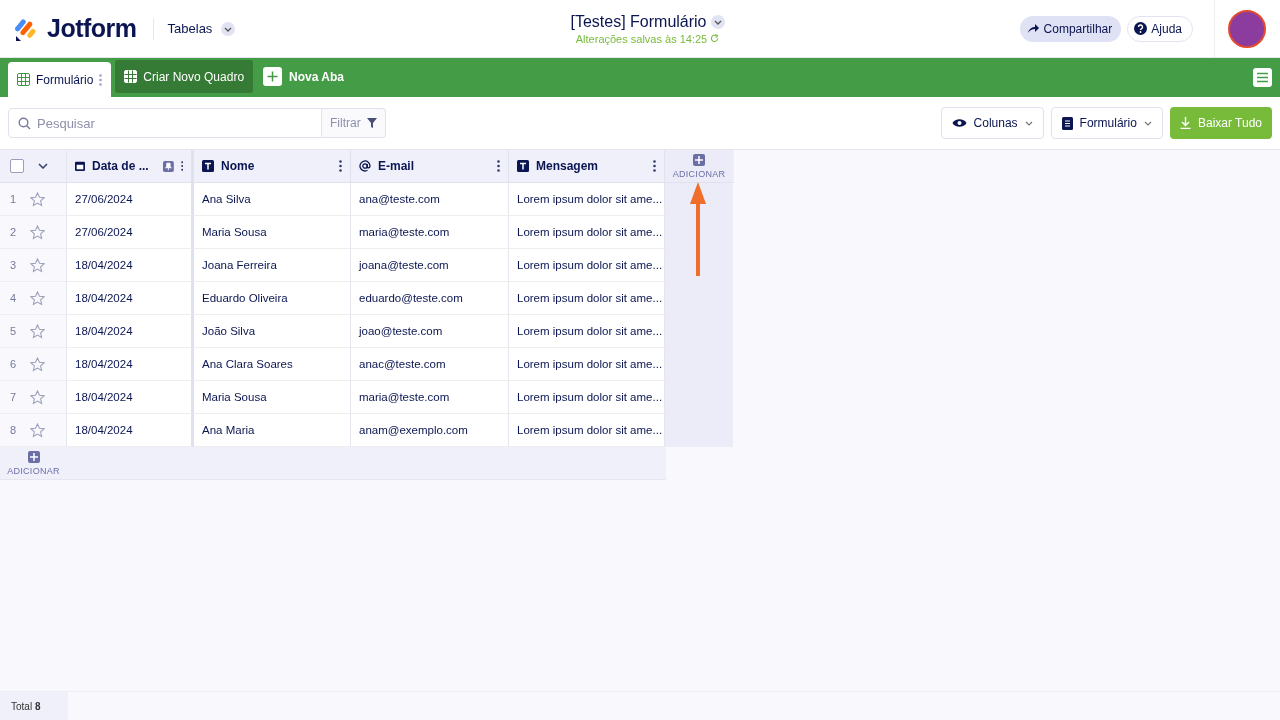 This screenshot has width=1280, height=720. What do you see at coordinates (14, 199) in the screenshot?
I see `row-number: 1` at bounding box center [14, 199].